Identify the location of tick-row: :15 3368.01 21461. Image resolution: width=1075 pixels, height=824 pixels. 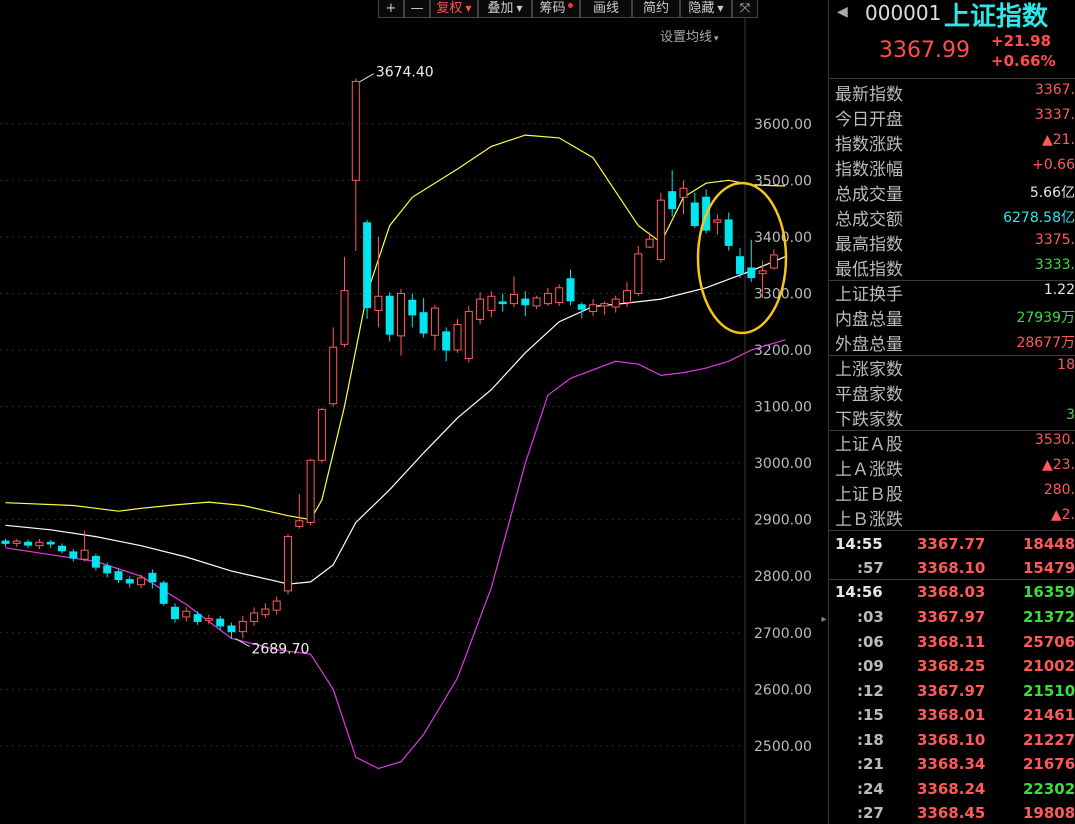
(952, 716).